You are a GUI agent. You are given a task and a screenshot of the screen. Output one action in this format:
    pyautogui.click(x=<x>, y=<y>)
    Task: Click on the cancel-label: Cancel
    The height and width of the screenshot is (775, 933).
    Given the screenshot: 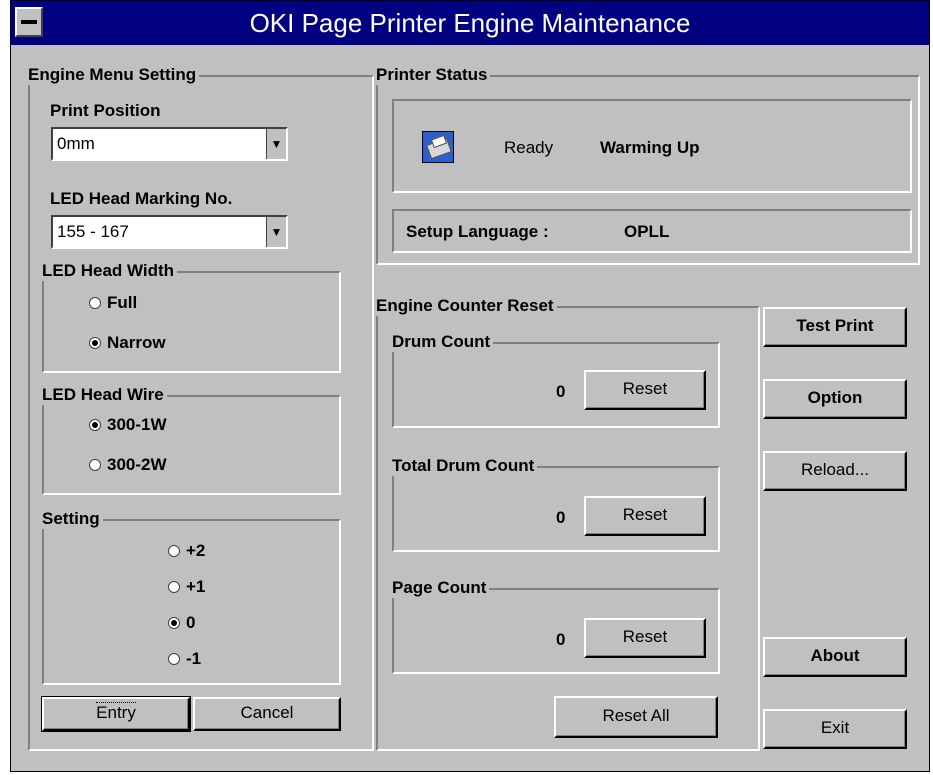 What is the action you would take?
    pyautogui.click(x=267, y=712)
    